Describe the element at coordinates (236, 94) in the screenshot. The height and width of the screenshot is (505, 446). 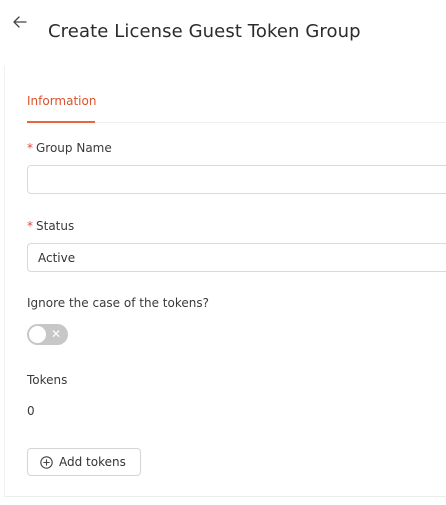
I see `tab-bar: Information` at that location.